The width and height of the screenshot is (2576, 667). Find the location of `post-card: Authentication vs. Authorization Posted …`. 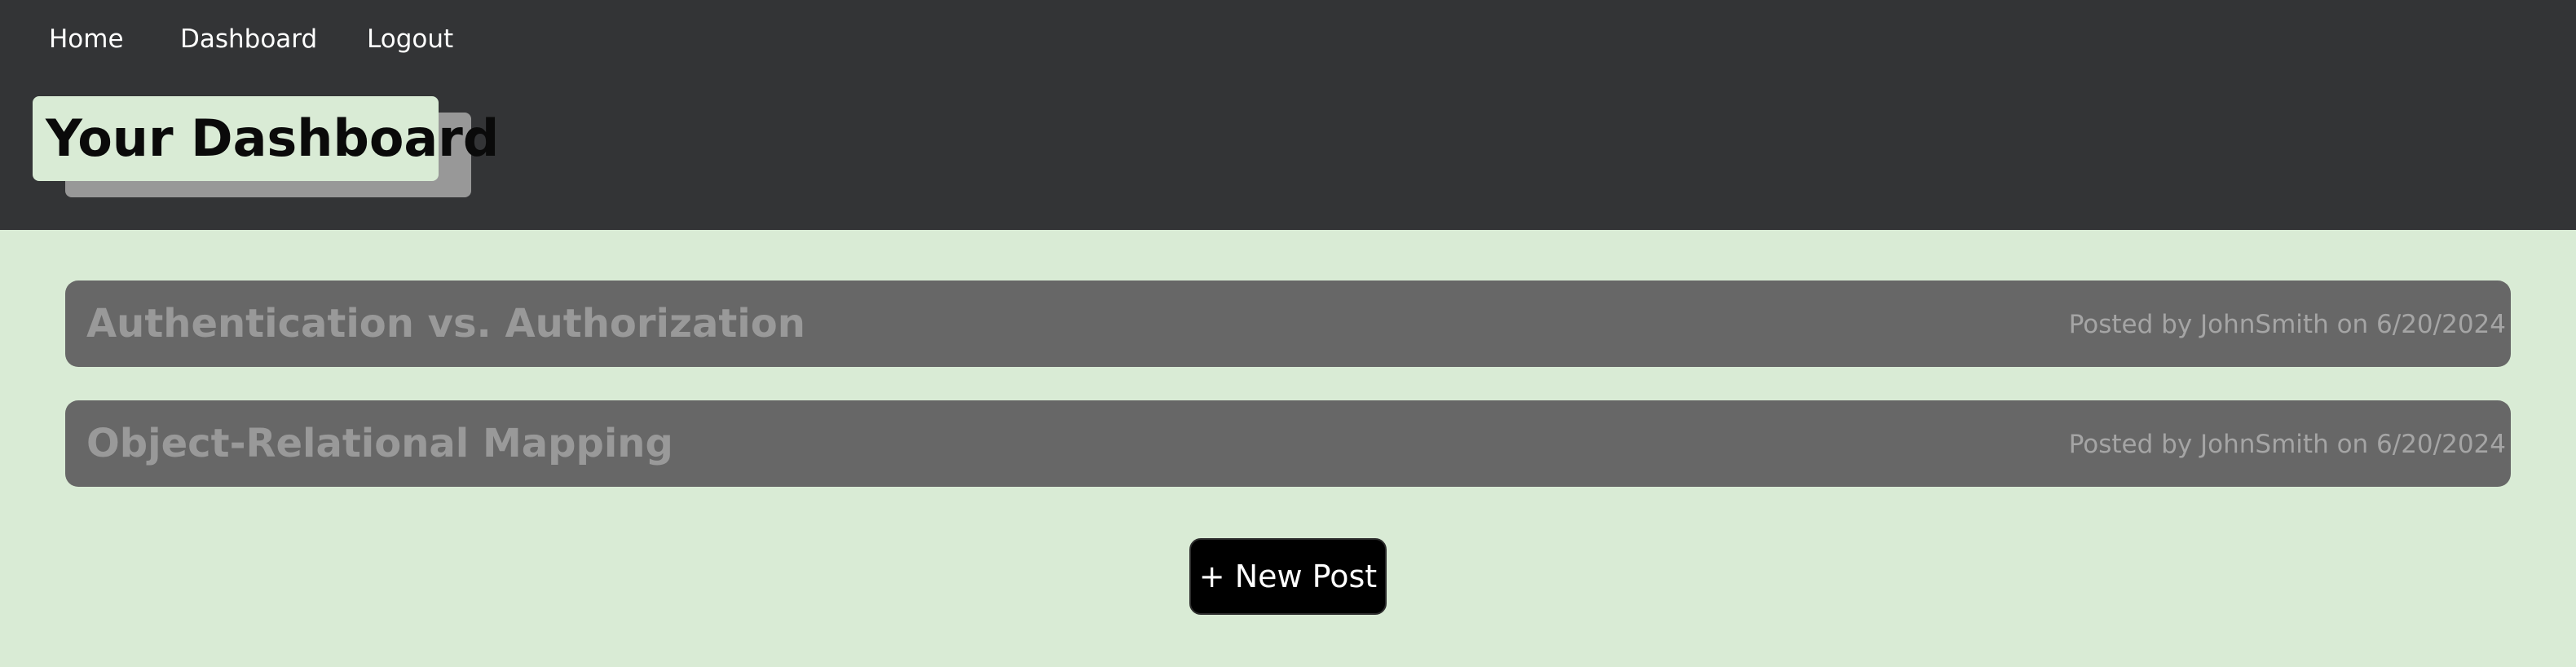

post-card: Authentication vs. Authorization Posted … is located at coordinates (1288, 323).